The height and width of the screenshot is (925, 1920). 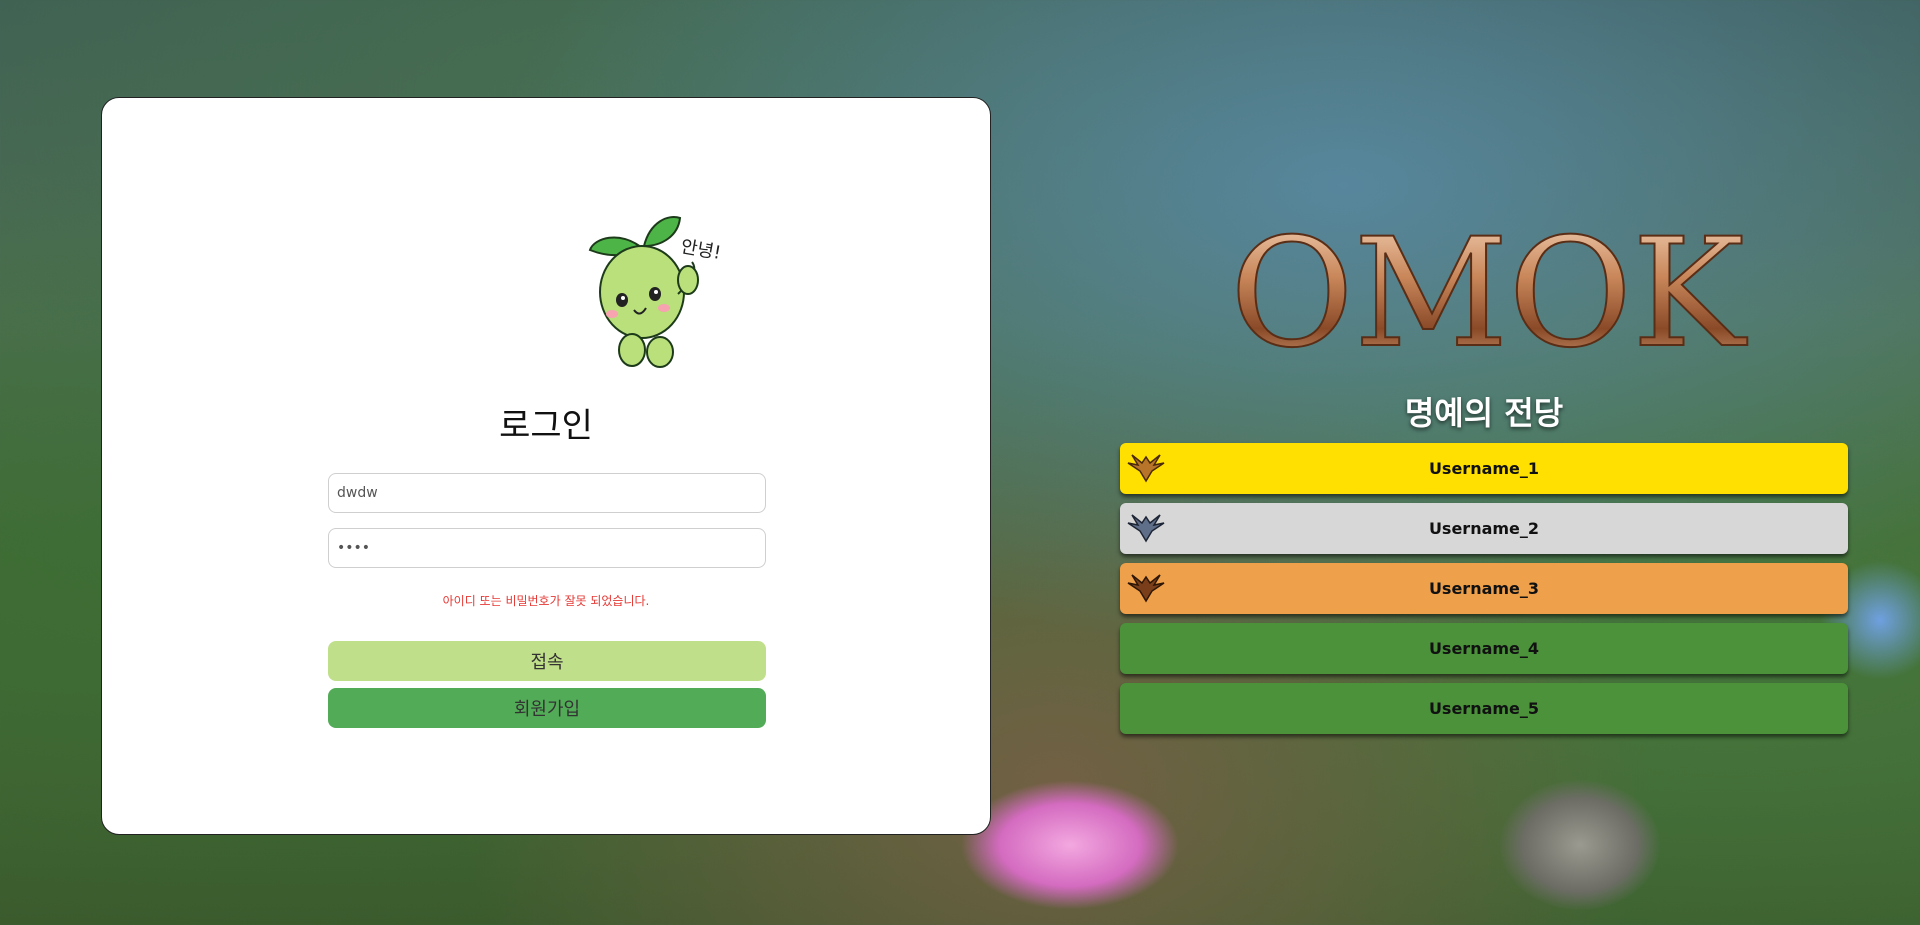 What do you see at coordinates (1580, 845) in the screenshot?
I see `background-rock` at bounding box center [1580, 845].